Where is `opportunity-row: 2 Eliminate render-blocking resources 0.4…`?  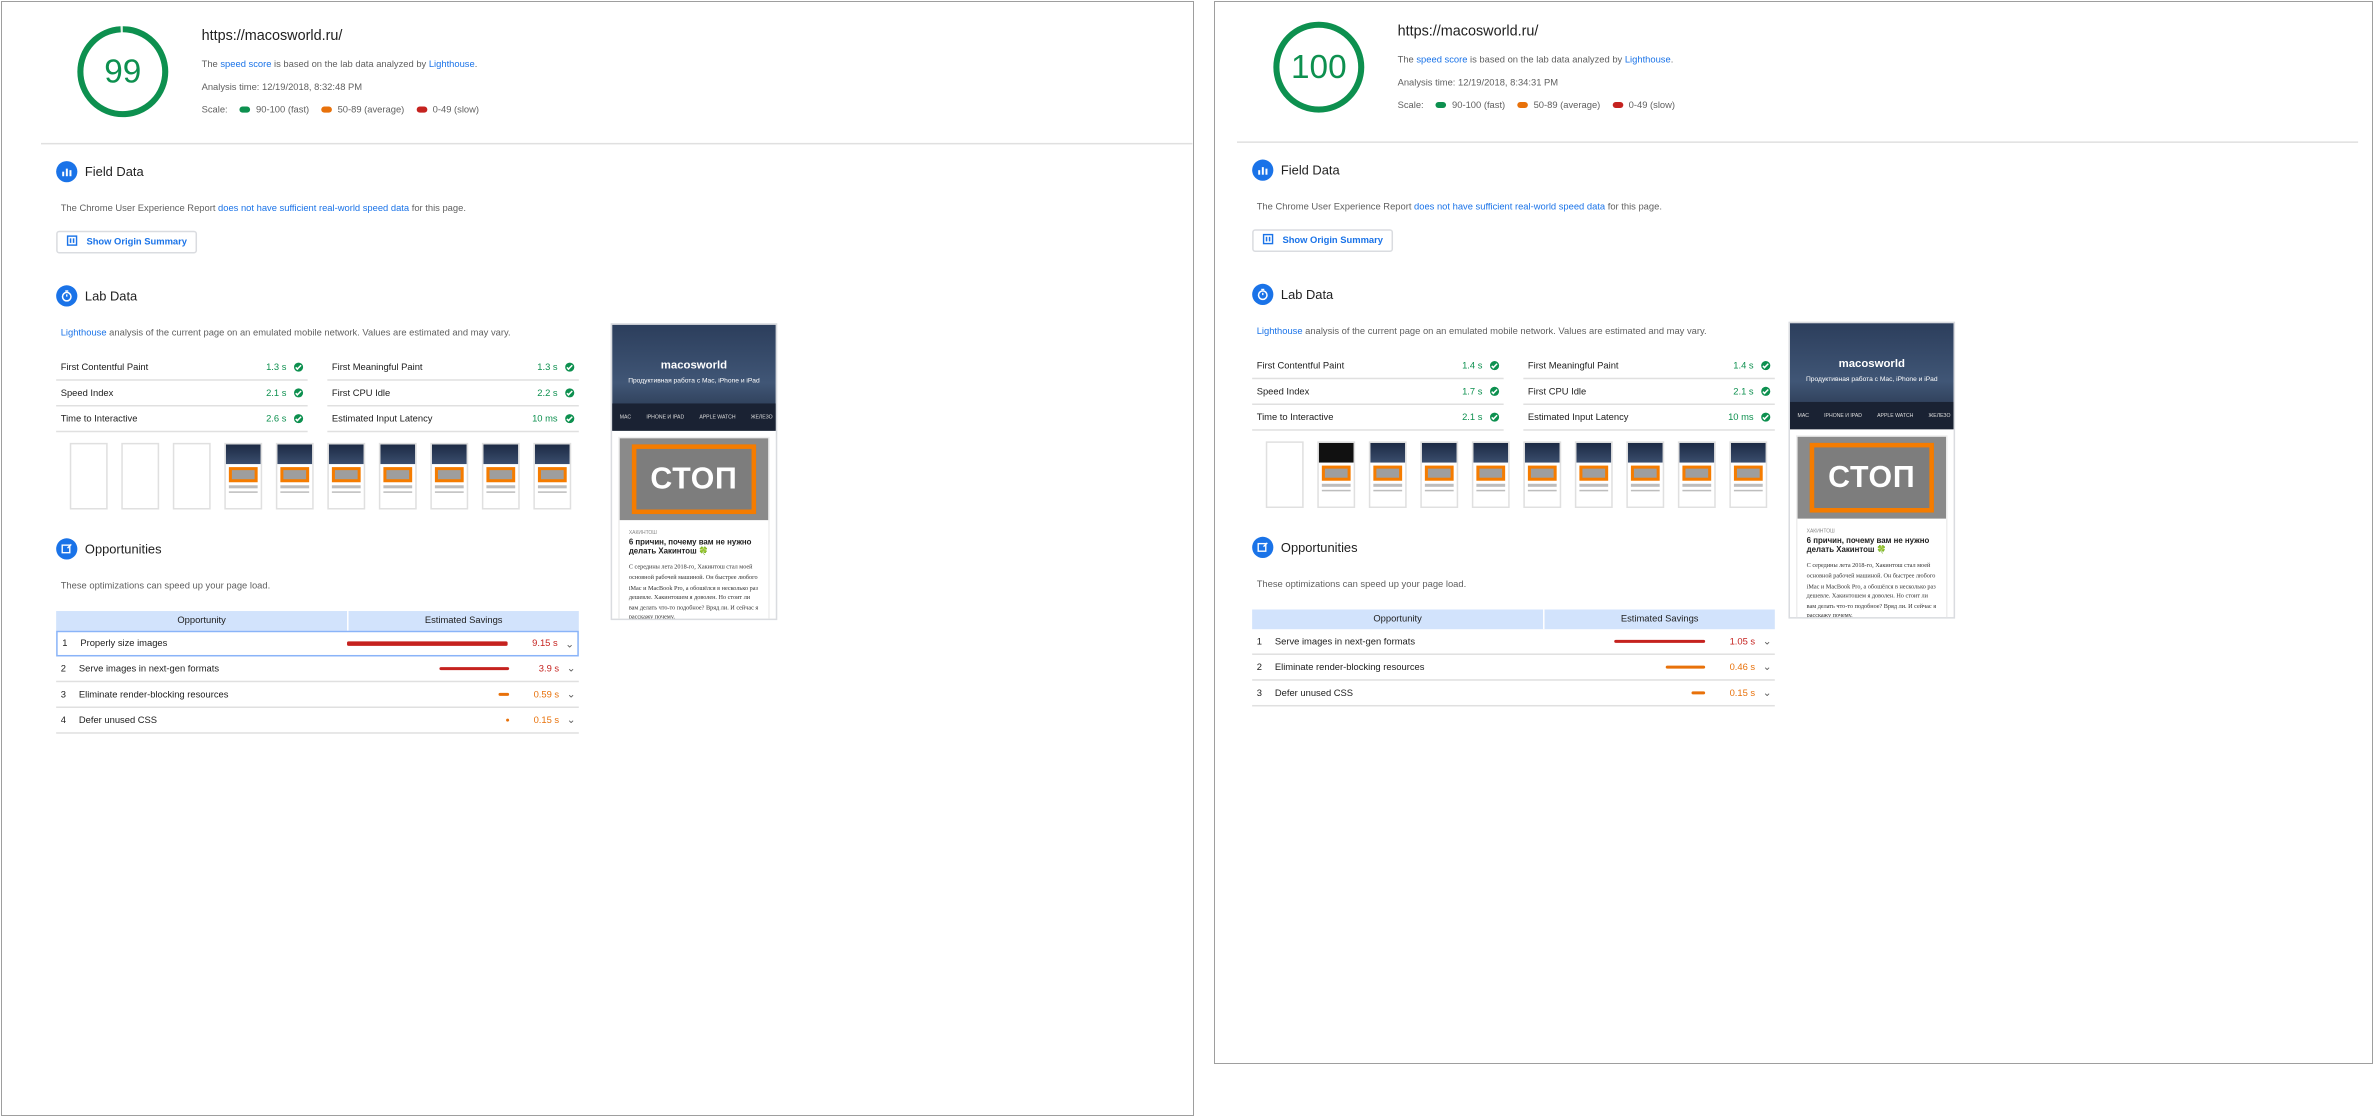 opportunity-row: 2 Eliminate render-blocking resources 0.4… is located at coordinates (1513, 668).